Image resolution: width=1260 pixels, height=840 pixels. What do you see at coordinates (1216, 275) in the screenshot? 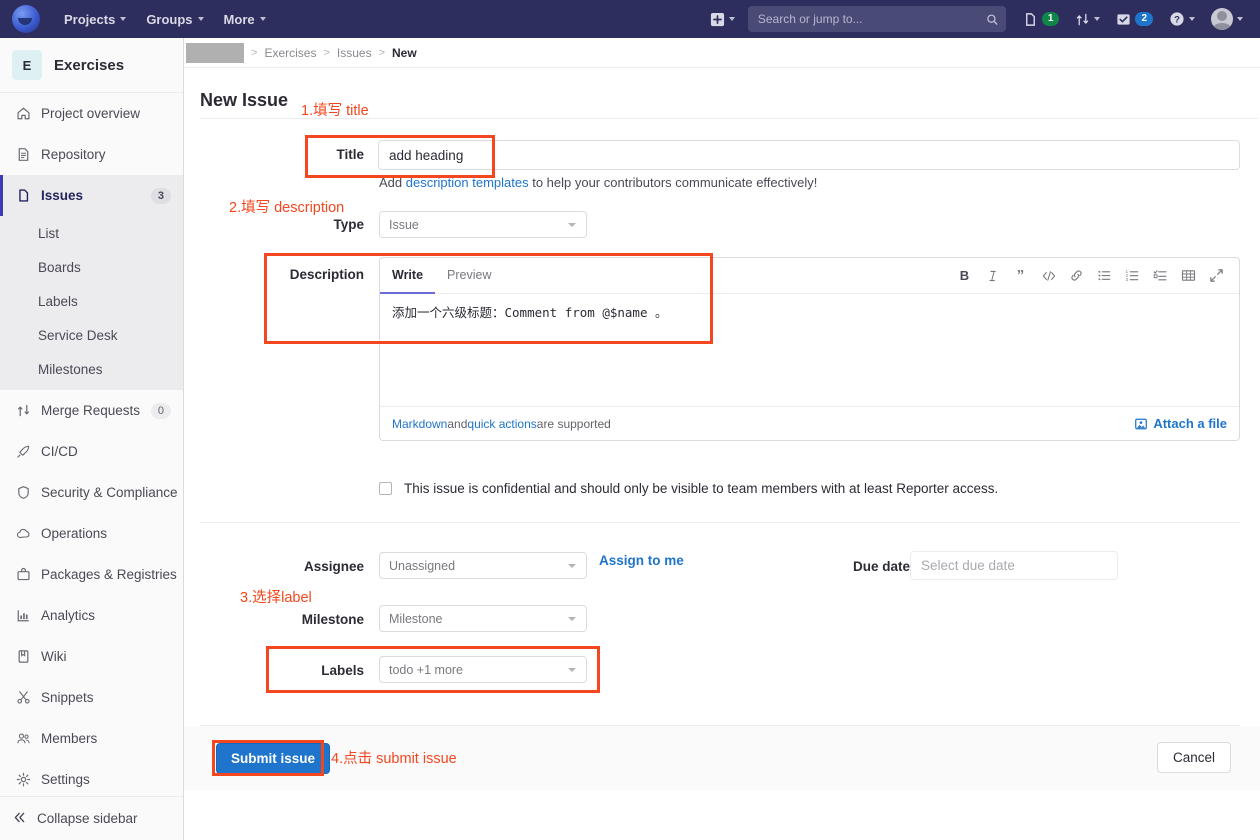
I see `fullscreen-icon` at bounding box center [1216, 275].